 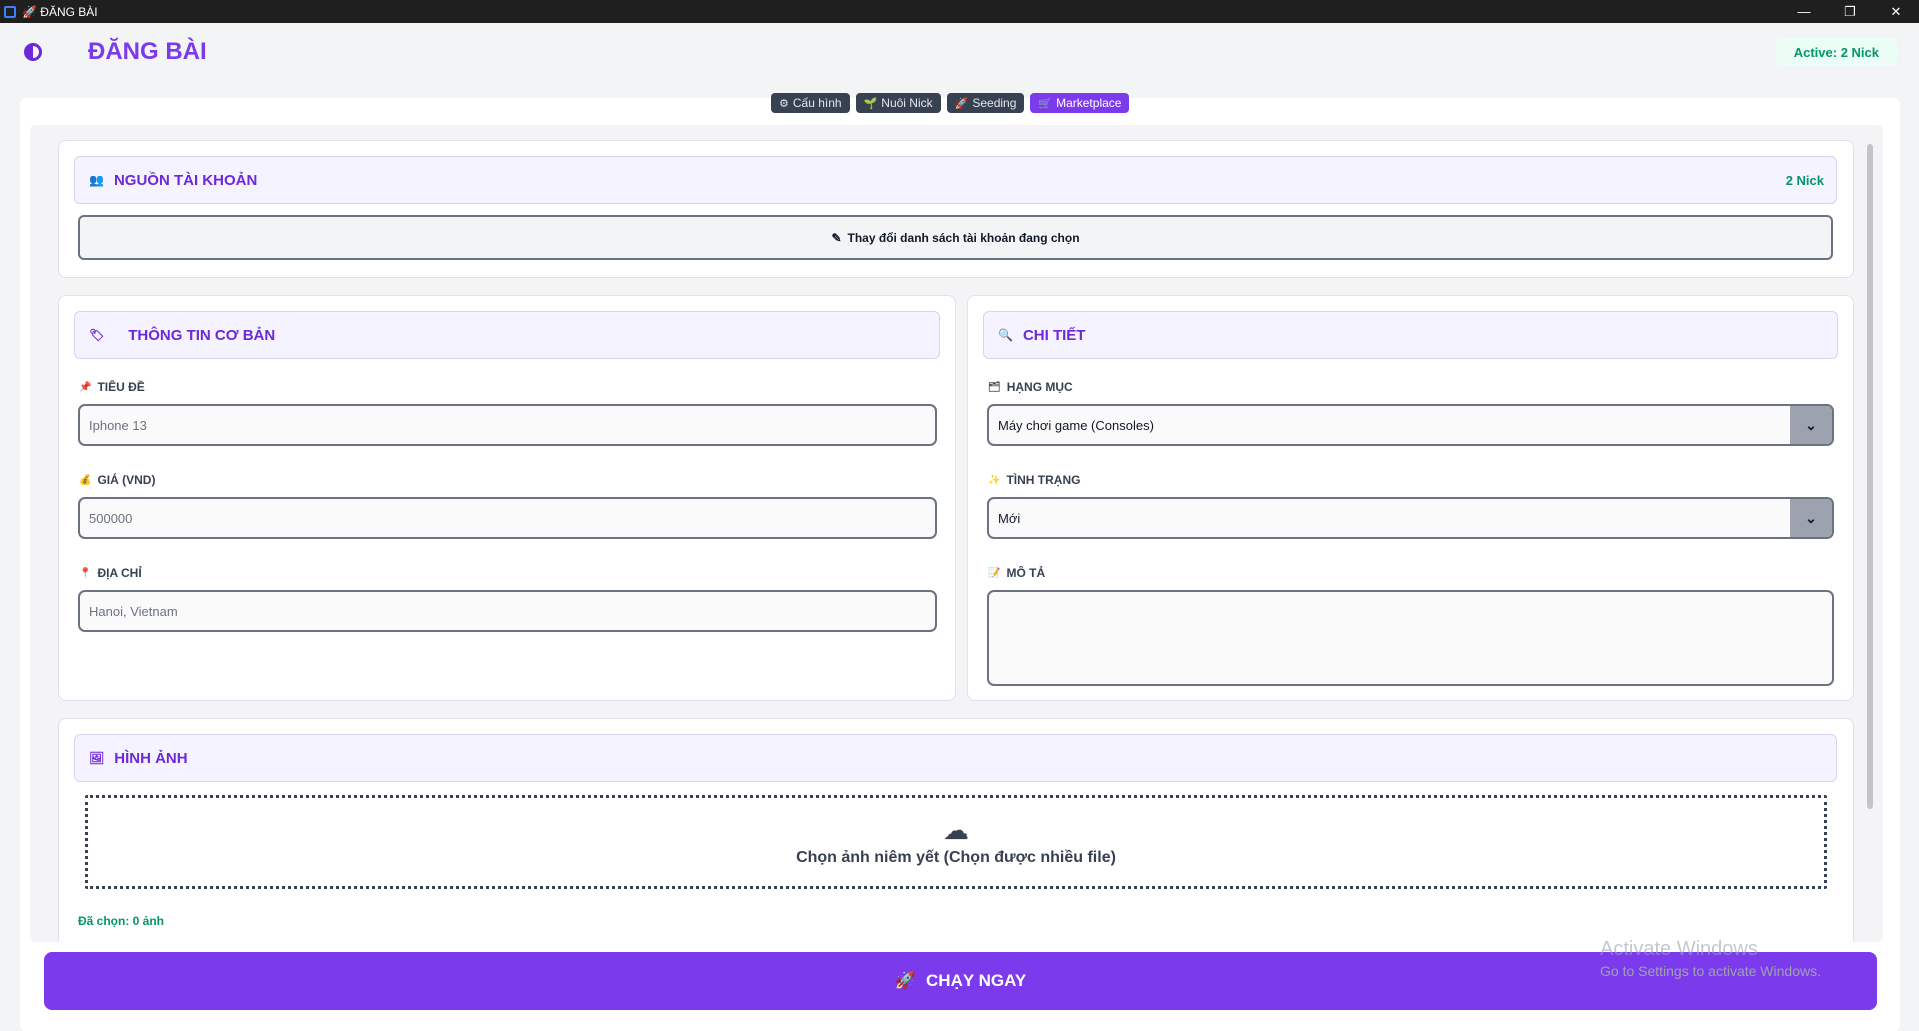 What do you see at coordinates (97, 335) in the screenshot?
I see `tag-icon: 🏷` at bounding box center [97, 335].